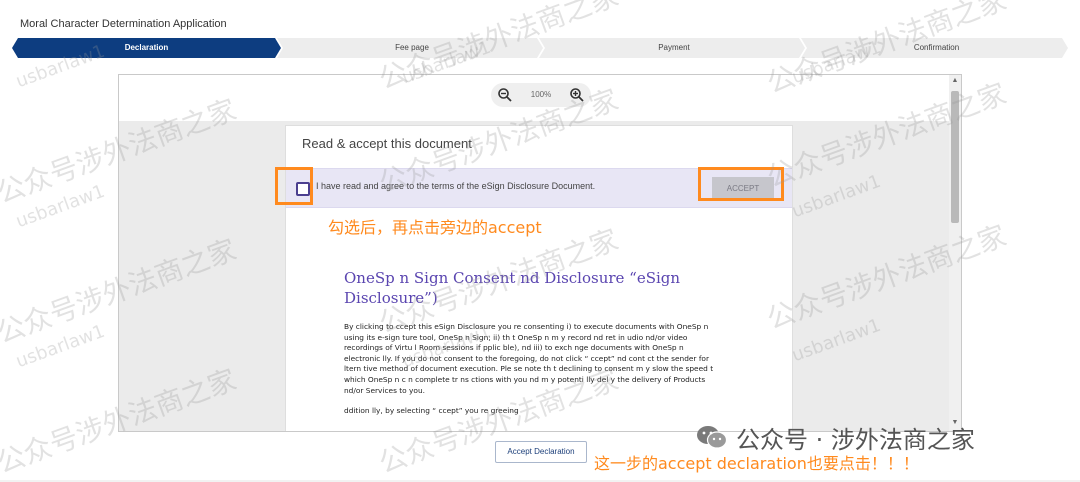 The width and height of the screenshot is (1080, 482). What do you see at coordinates (743, 189) in the screenshot?
I see `accept-button: ACCEPT` at bounding box center [743, 189].